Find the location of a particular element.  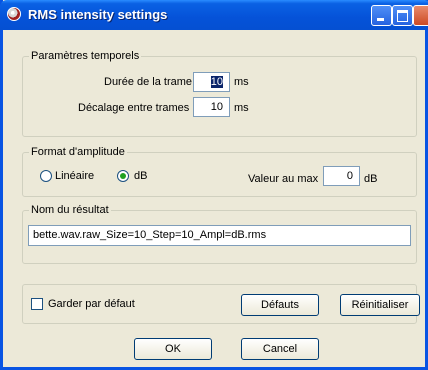

frame-duration-unit: ms is located at coordinates (241, 82).